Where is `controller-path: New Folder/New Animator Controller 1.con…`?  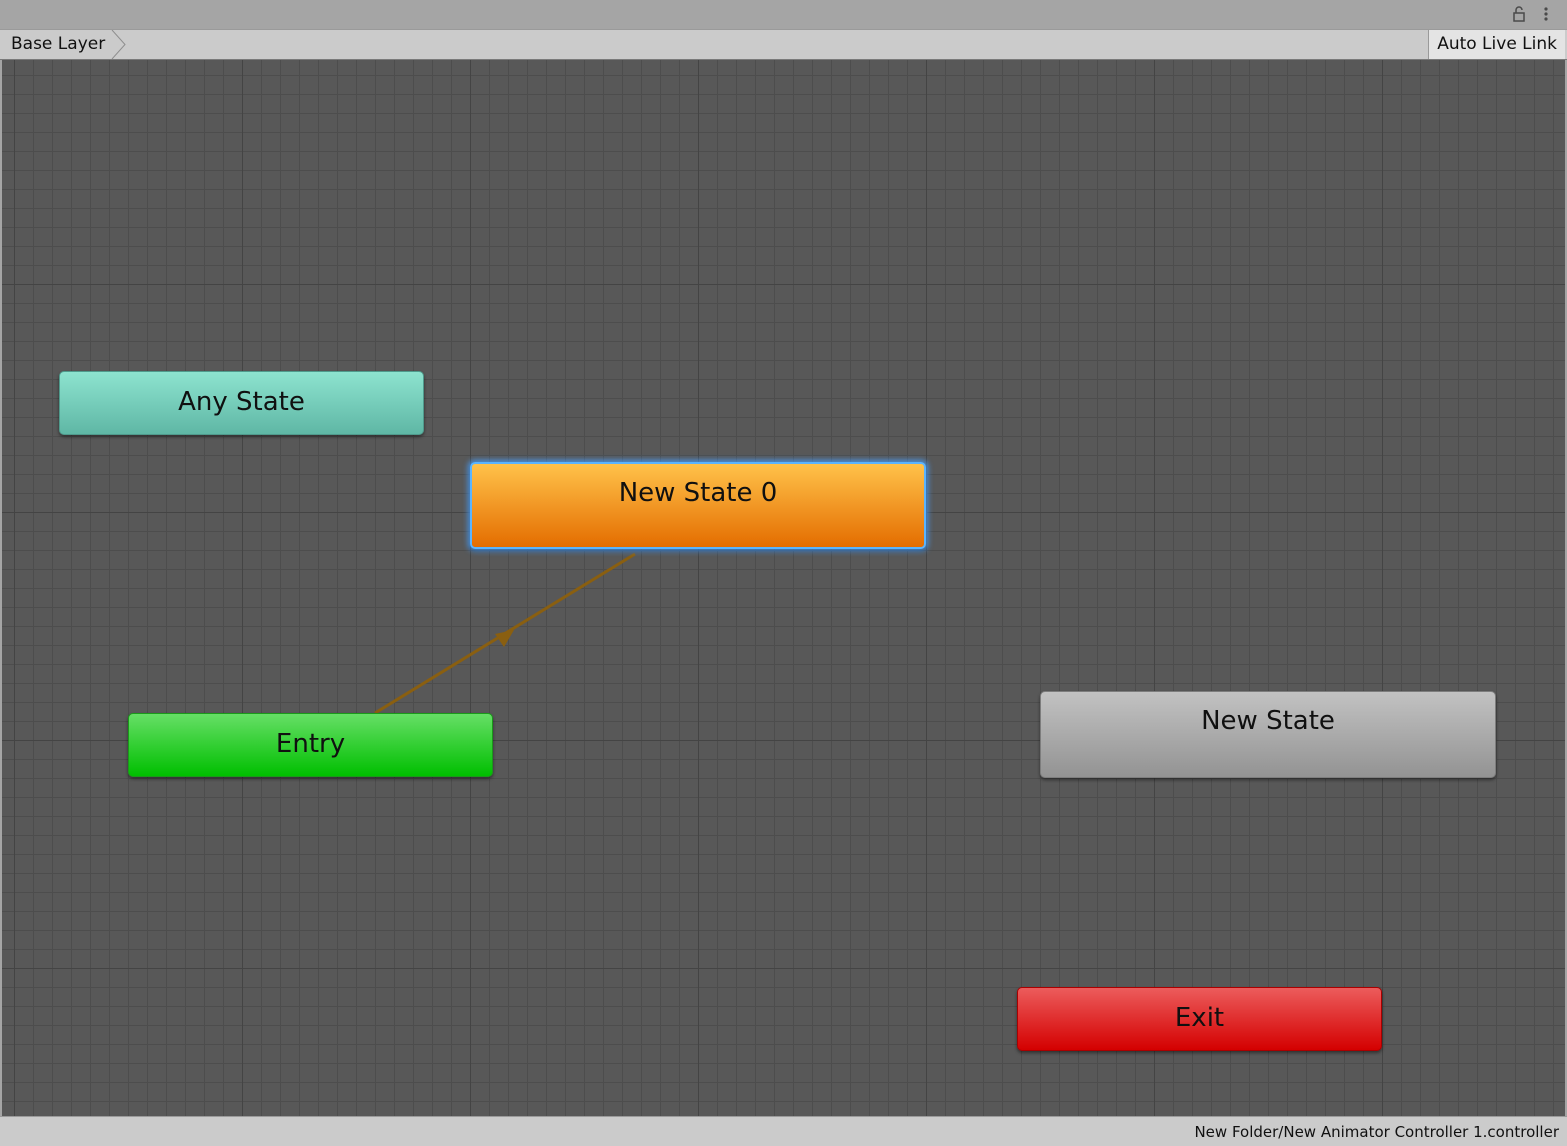 controller-path: New Folder/New Animator Controller 1.con… is located at coordinates (1376, 1132).